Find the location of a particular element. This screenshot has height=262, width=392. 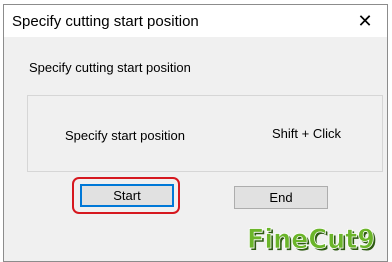

end-button: End is located at coordinates (281, 197).